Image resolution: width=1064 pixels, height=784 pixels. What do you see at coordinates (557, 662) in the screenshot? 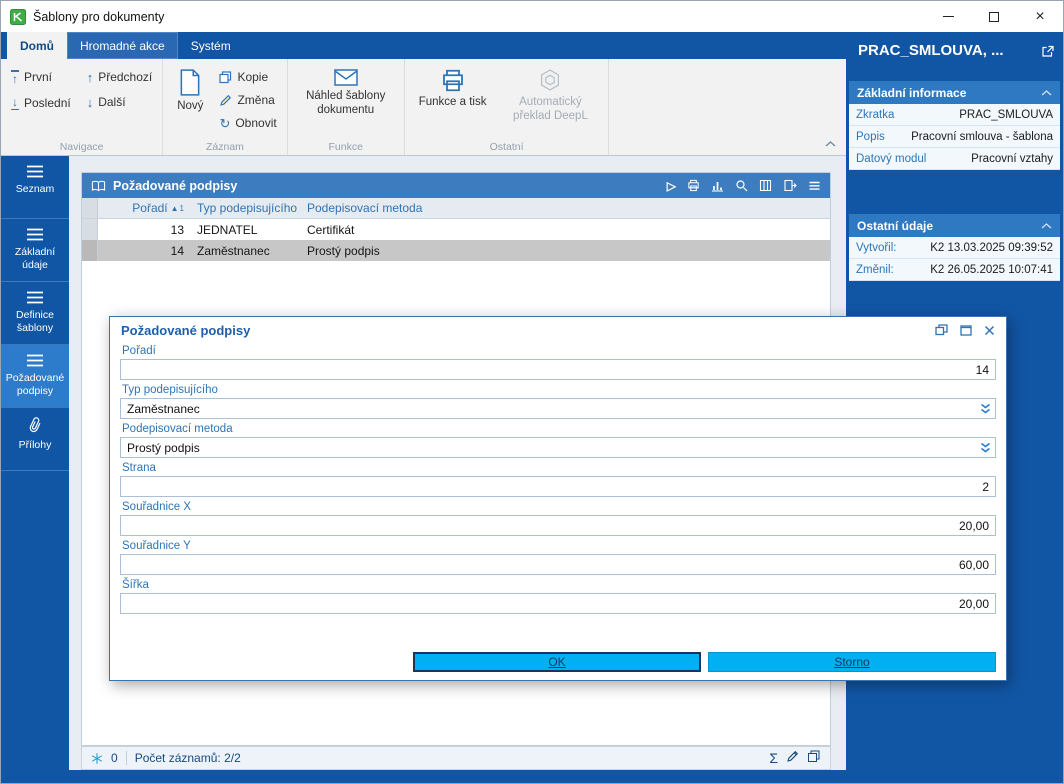
I see `ok-button: OK` at bounding box center [557, 662].